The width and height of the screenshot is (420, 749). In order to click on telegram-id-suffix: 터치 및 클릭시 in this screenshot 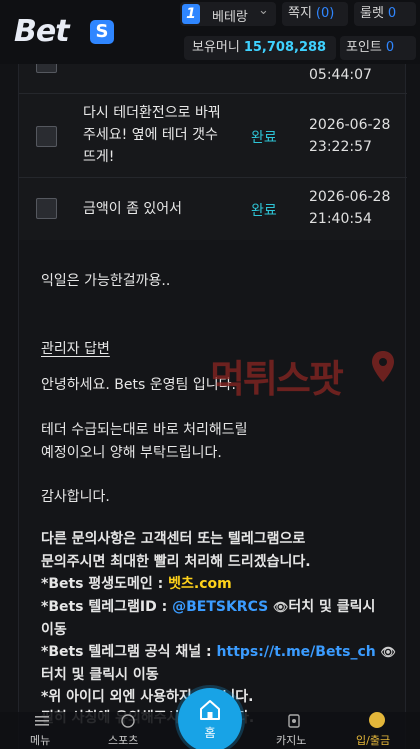, I will do `click(332, 607)`.